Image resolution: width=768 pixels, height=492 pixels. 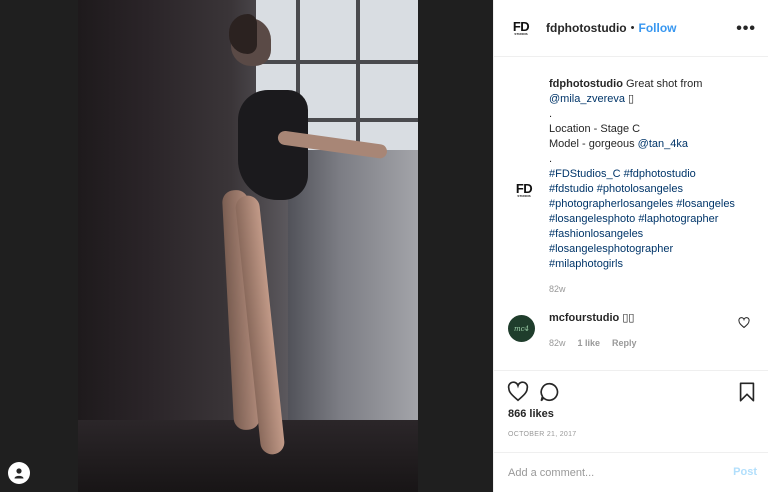 I want to click on post-actions, so click(x=631, y=391).